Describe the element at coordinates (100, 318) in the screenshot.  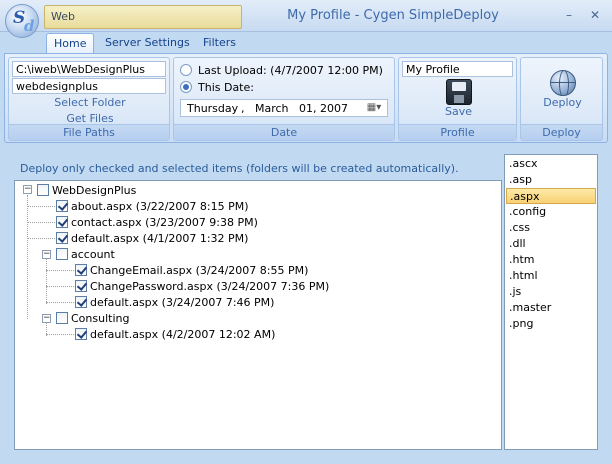
I see `tree-node-label: Consulting` at that location.